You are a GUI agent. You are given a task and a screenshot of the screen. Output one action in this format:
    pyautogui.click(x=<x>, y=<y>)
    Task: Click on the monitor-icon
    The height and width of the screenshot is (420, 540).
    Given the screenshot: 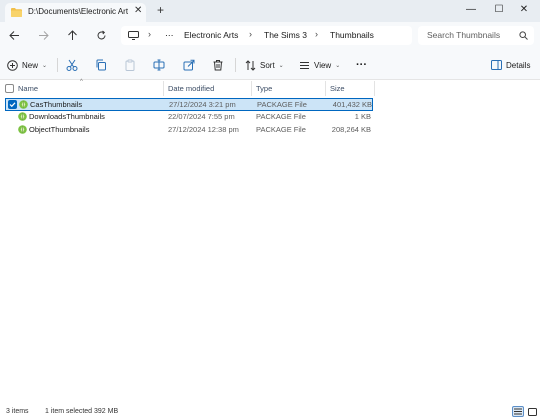 What is the action you would take?
    pyautogui.click(x=133, y=35)
    